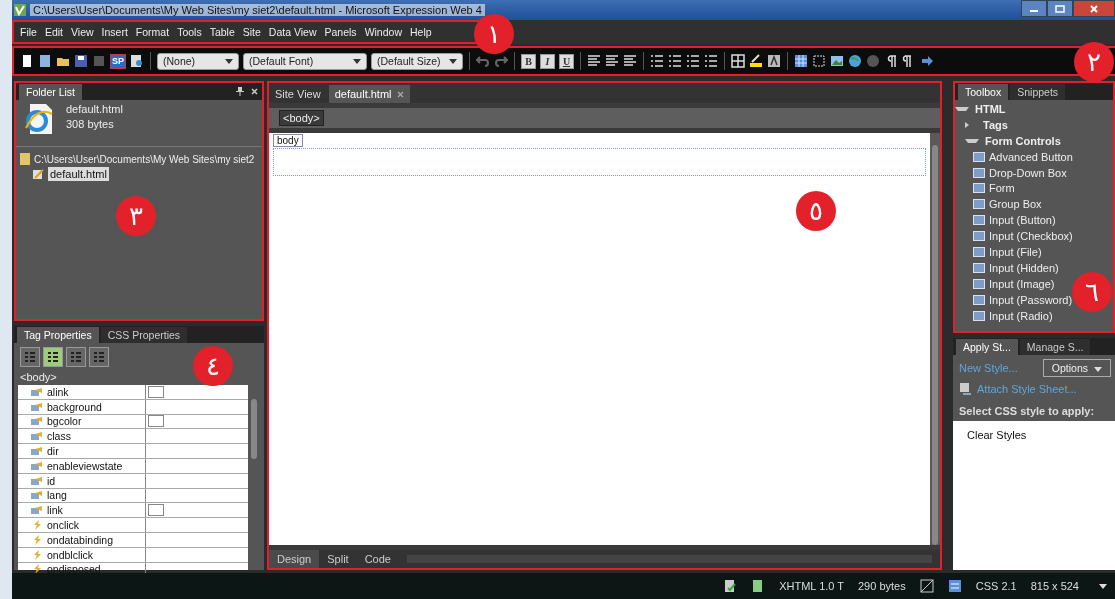 This screenshot has width=1115, height=599. What do you see at coordinates (137, 61) in the screenshot?
I see `preview-icon` at bounding box center [137, 61].